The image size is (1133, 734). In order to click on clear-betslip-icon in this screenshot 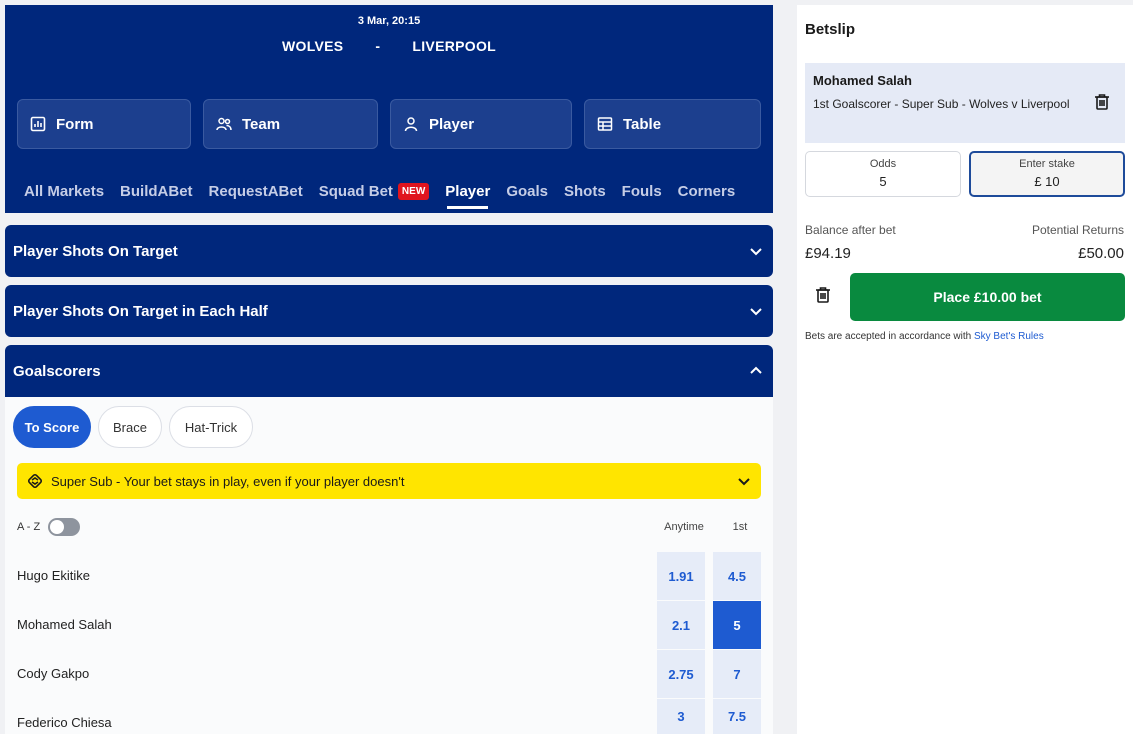, I will do `click(823, 295)`.